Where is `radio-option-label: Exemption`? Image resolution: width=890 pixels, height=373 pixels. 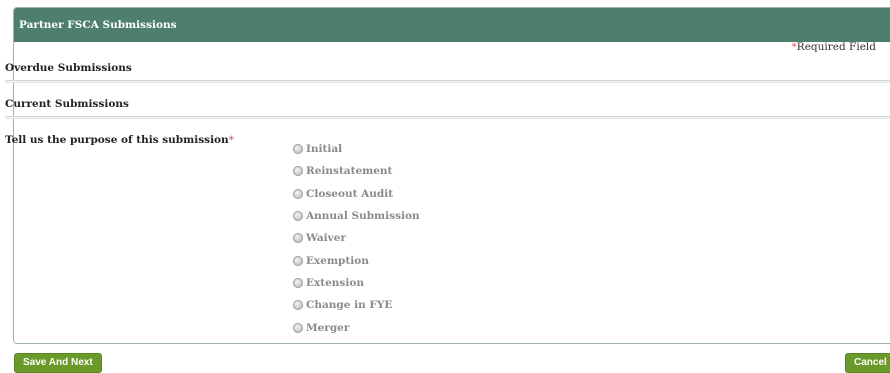 radio-option-label: Exemption is located at coordinates (337, 260).